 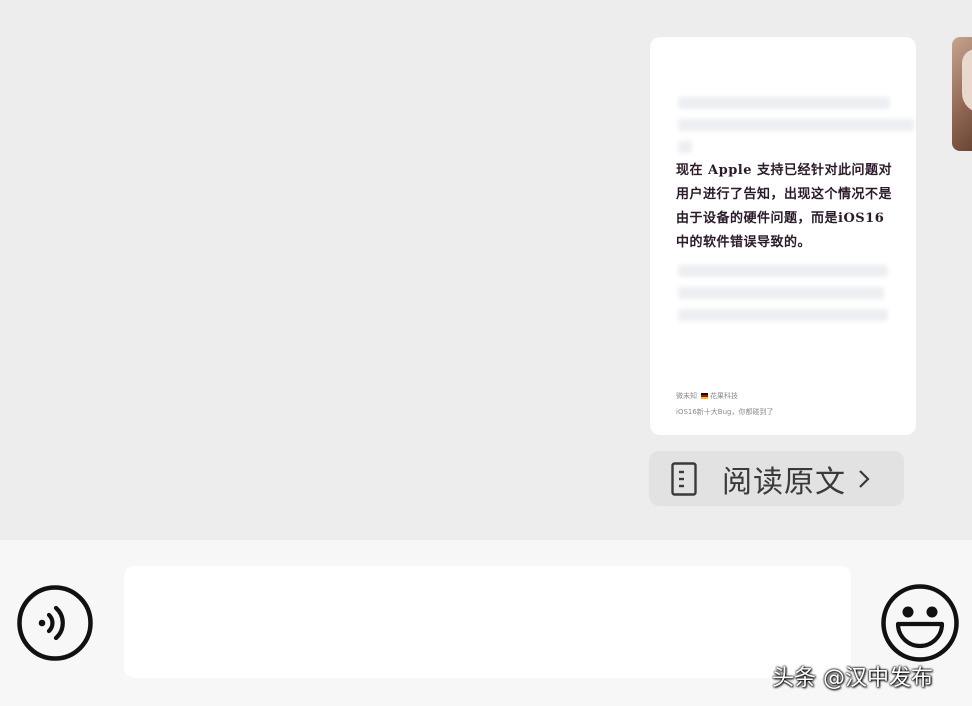 What do you see at coordinates (864, 478) in the screenshot?
I see `chevron-right-icon` at bounding box center [864, 478].